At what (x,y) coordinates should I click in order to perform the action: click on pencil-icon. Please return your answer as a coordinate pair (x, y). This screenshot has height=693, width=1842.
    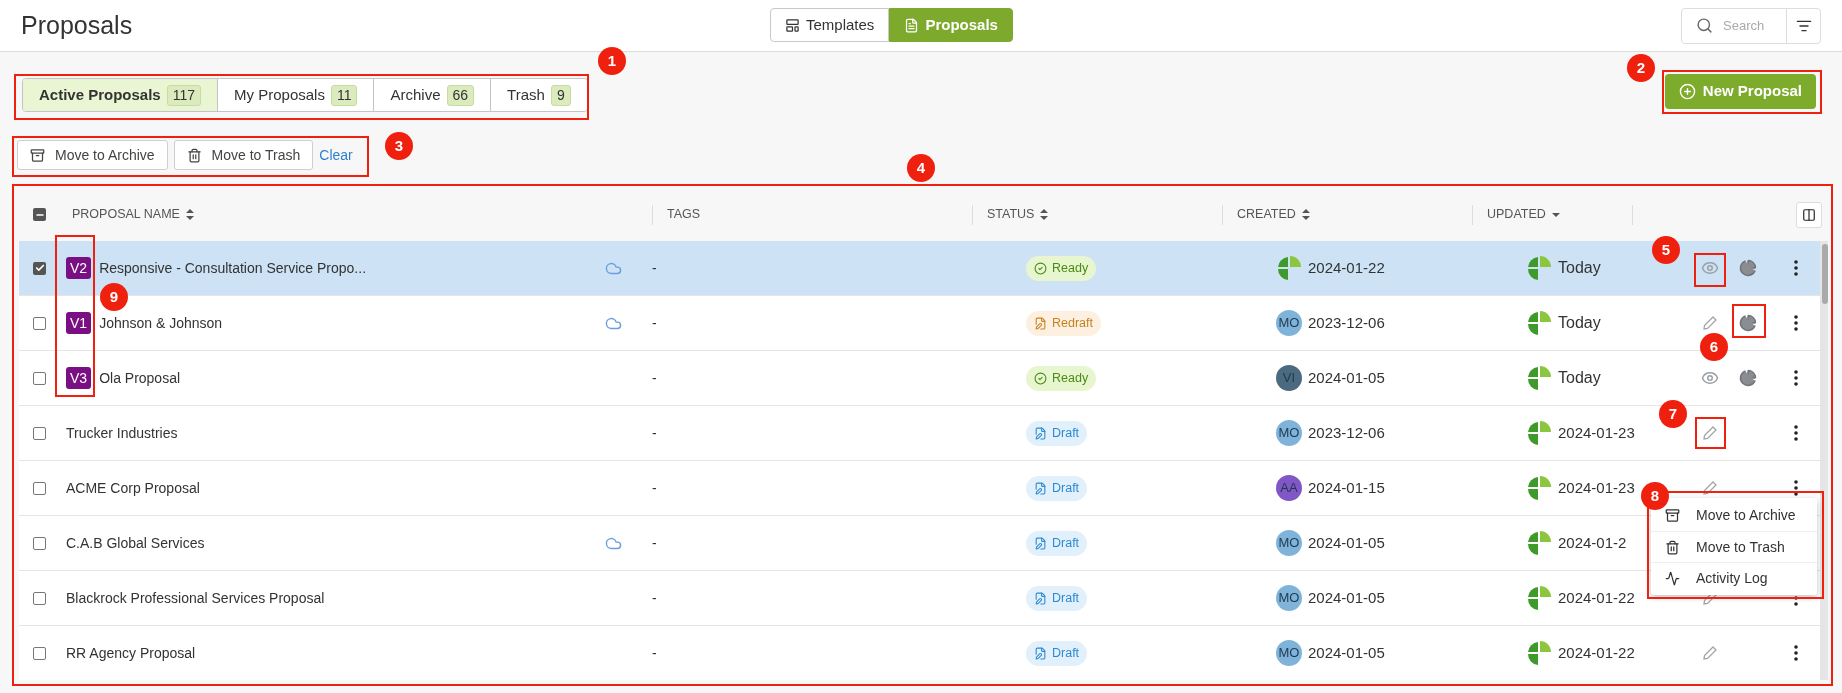
    Looking at the image, I should click on (1710, 323).